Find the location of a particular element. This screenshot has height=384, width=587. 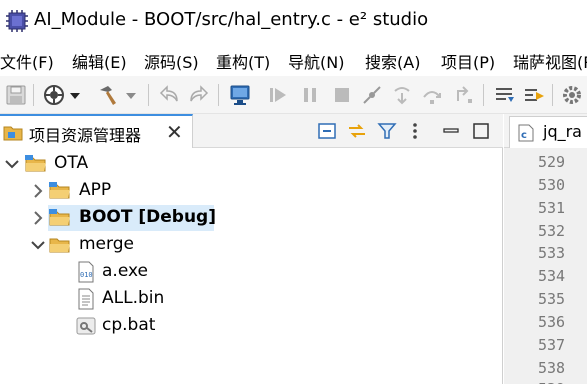

line-number: 533 is located at coordinates (552, 253).